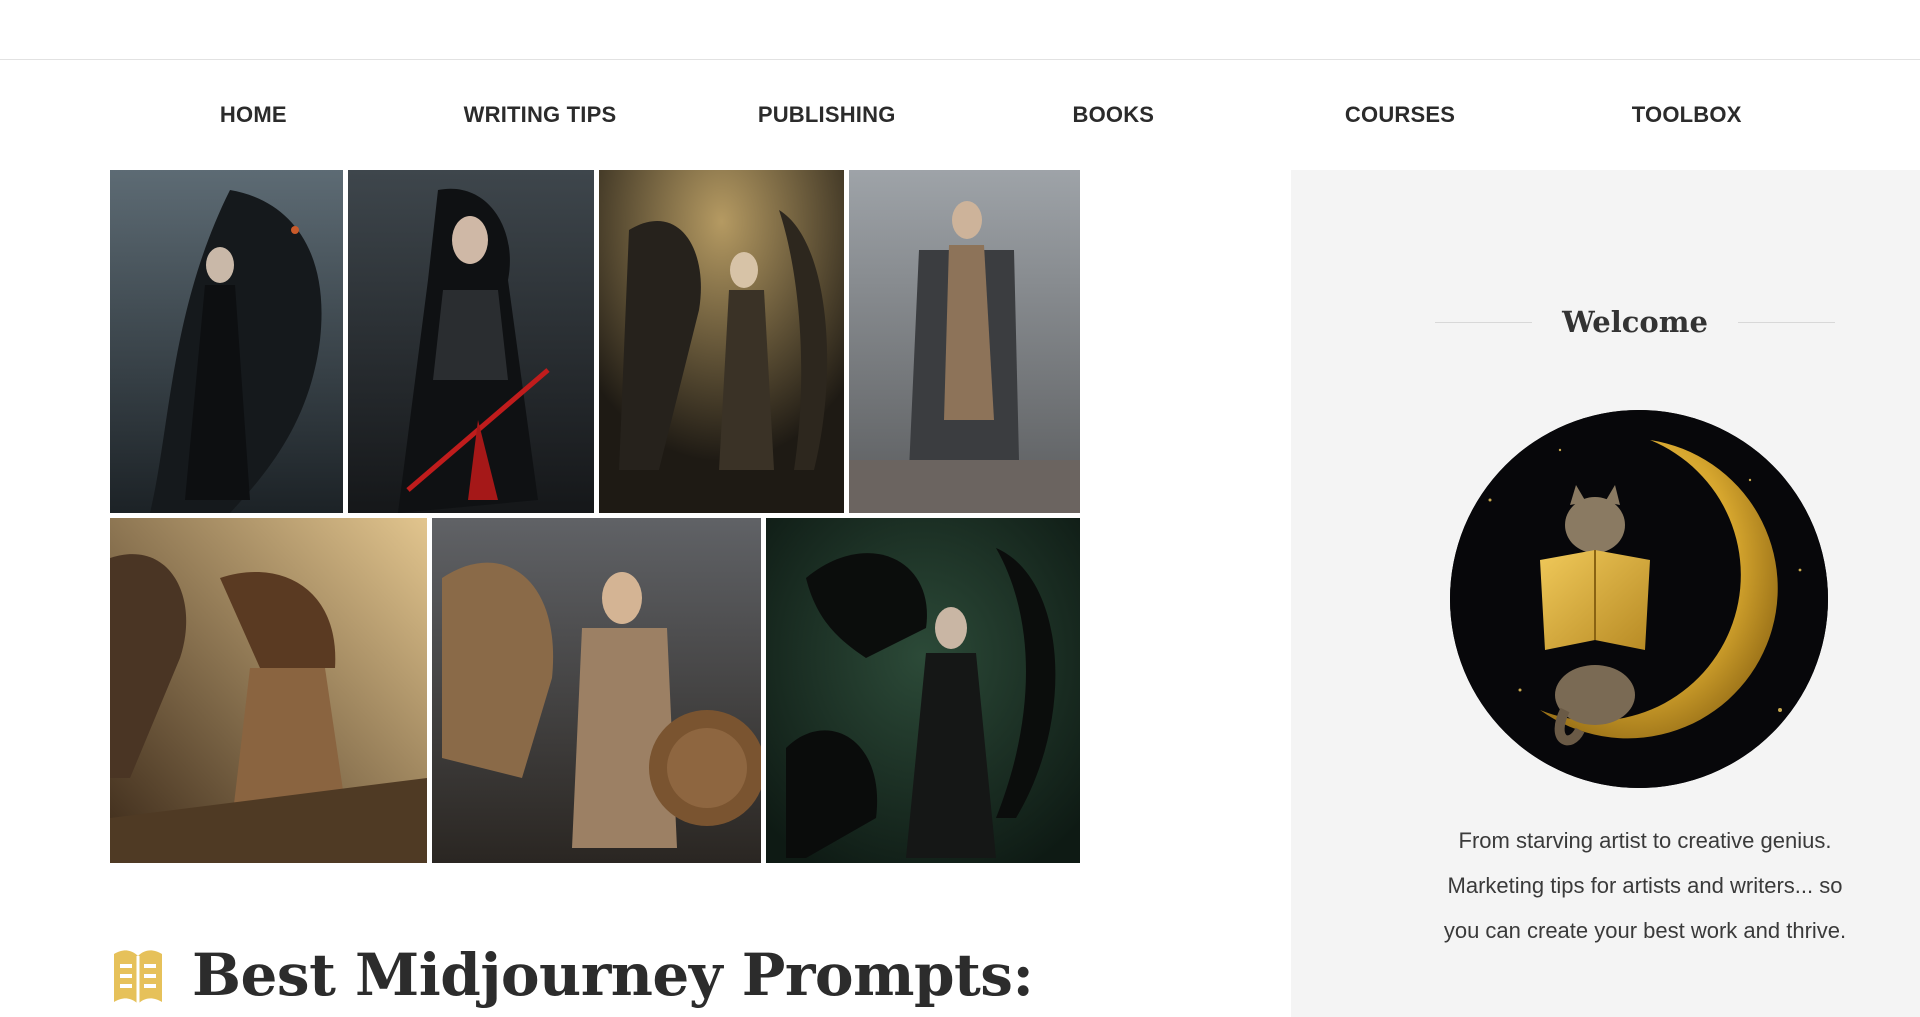  Describe the element at coordinates (138, 975) in the screenshot. I see `book-icon` at that location.